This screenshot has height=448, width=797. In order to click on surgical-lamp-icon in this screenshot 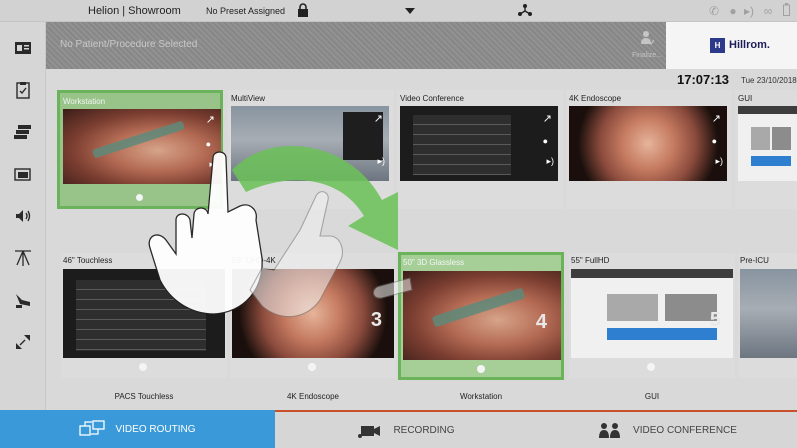, I will do `click(23, 300)`.